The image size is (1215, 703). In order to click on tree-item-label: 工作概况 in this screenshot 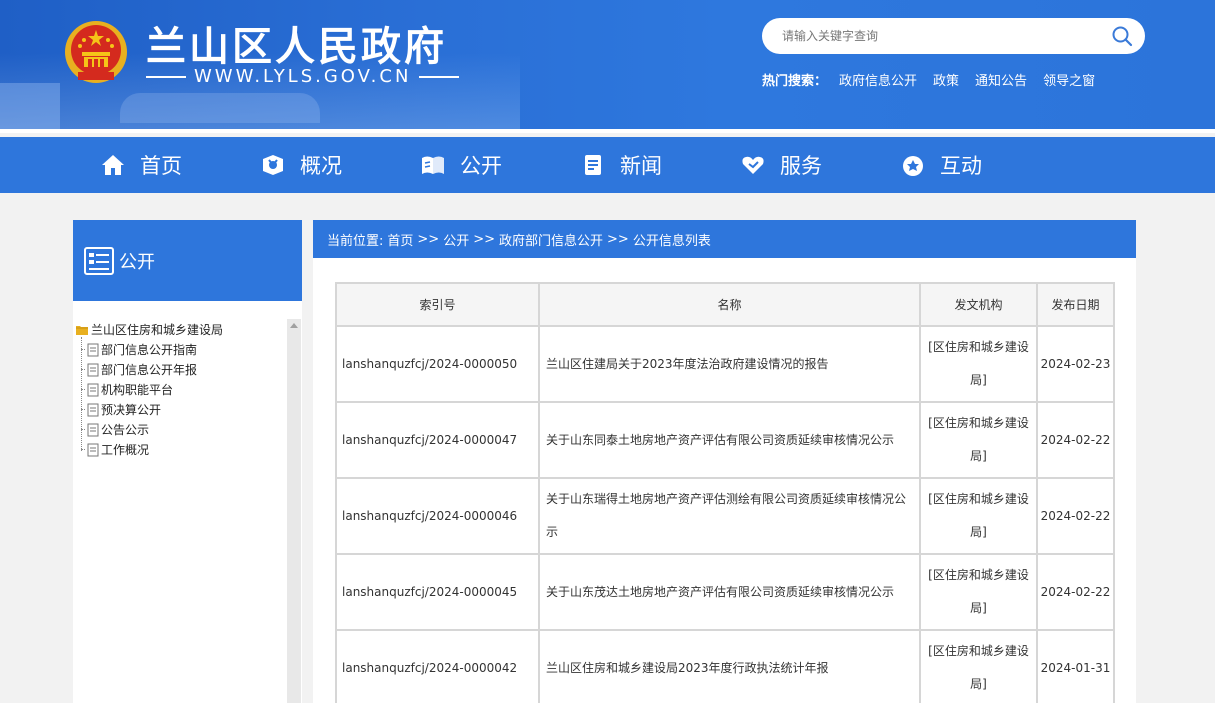, I will do `click(125, 450)`.